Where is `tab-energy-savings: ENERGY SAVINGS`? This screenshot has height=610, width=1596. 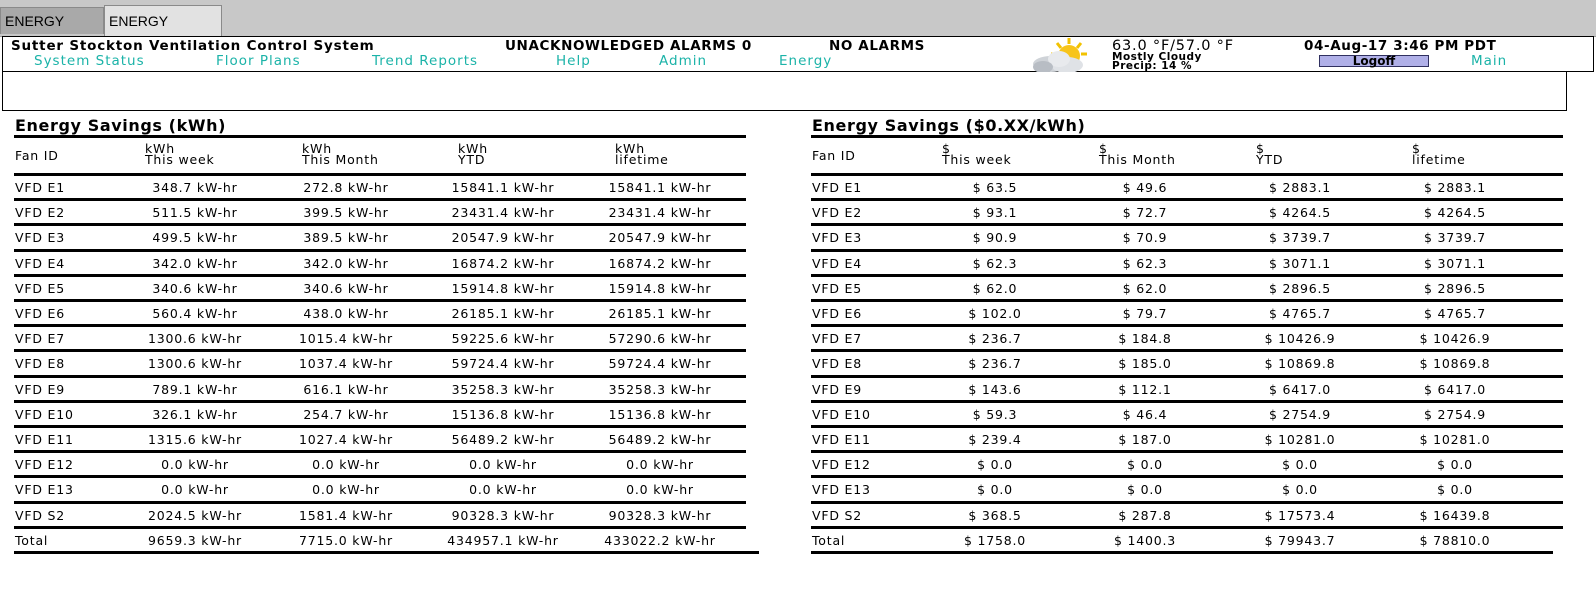 tab-energy-savings: ENERGY SAVINGS is located at coordinates (163, 32).